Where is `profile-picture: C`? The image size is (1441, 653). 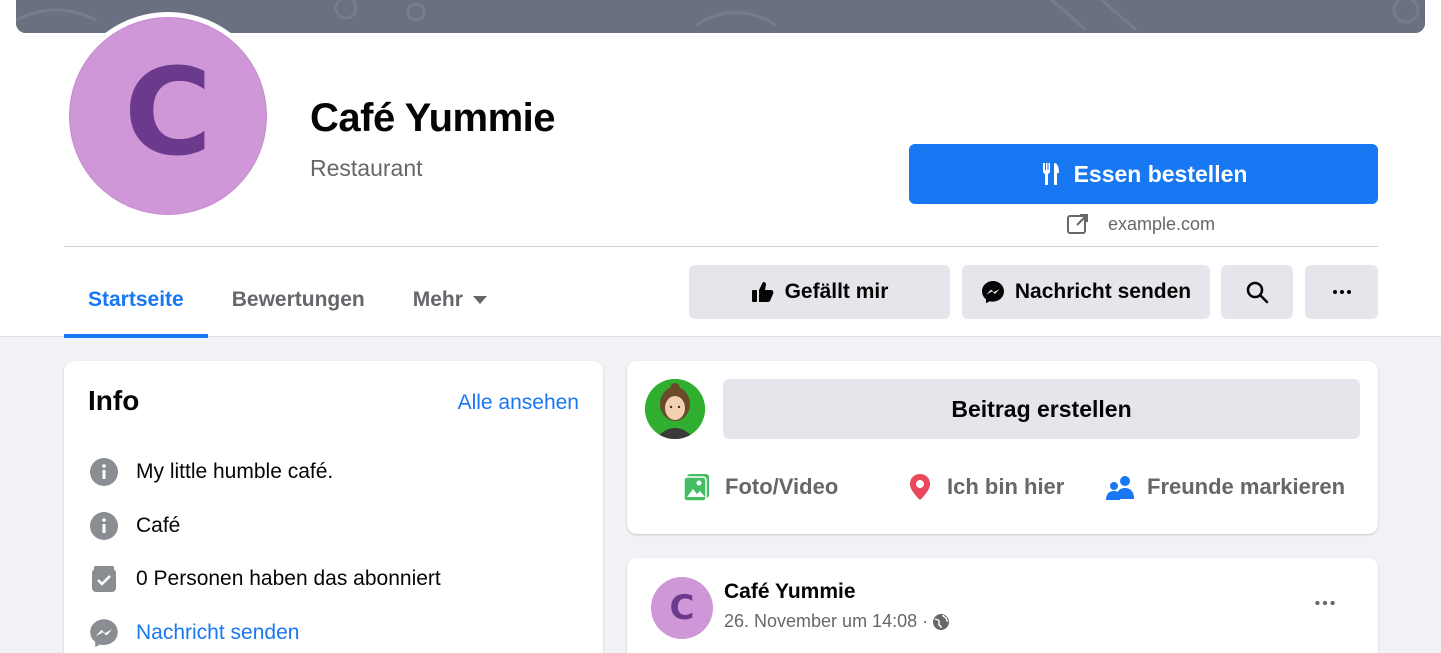 profile-picture: C is located at coordinates (168, 116).